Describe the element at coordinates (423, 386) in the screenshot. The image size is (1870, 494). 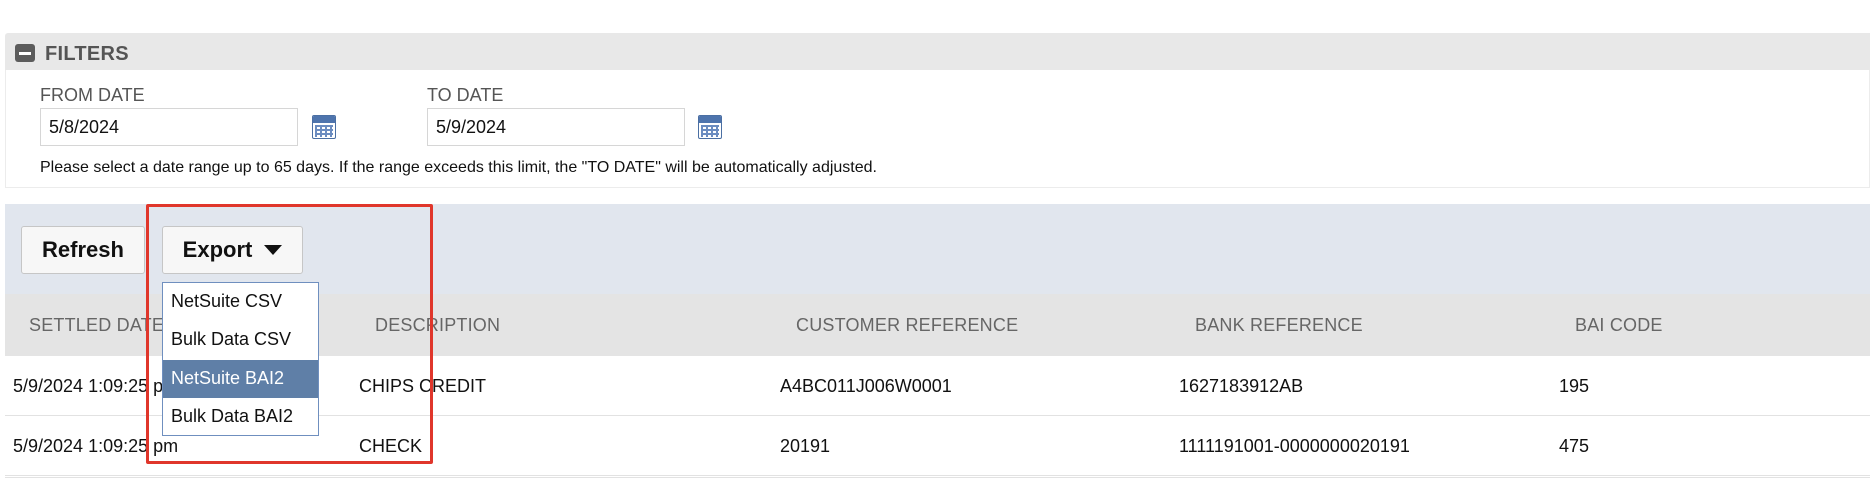
I see `cell-description: CHIPS CREDIT` at that location.